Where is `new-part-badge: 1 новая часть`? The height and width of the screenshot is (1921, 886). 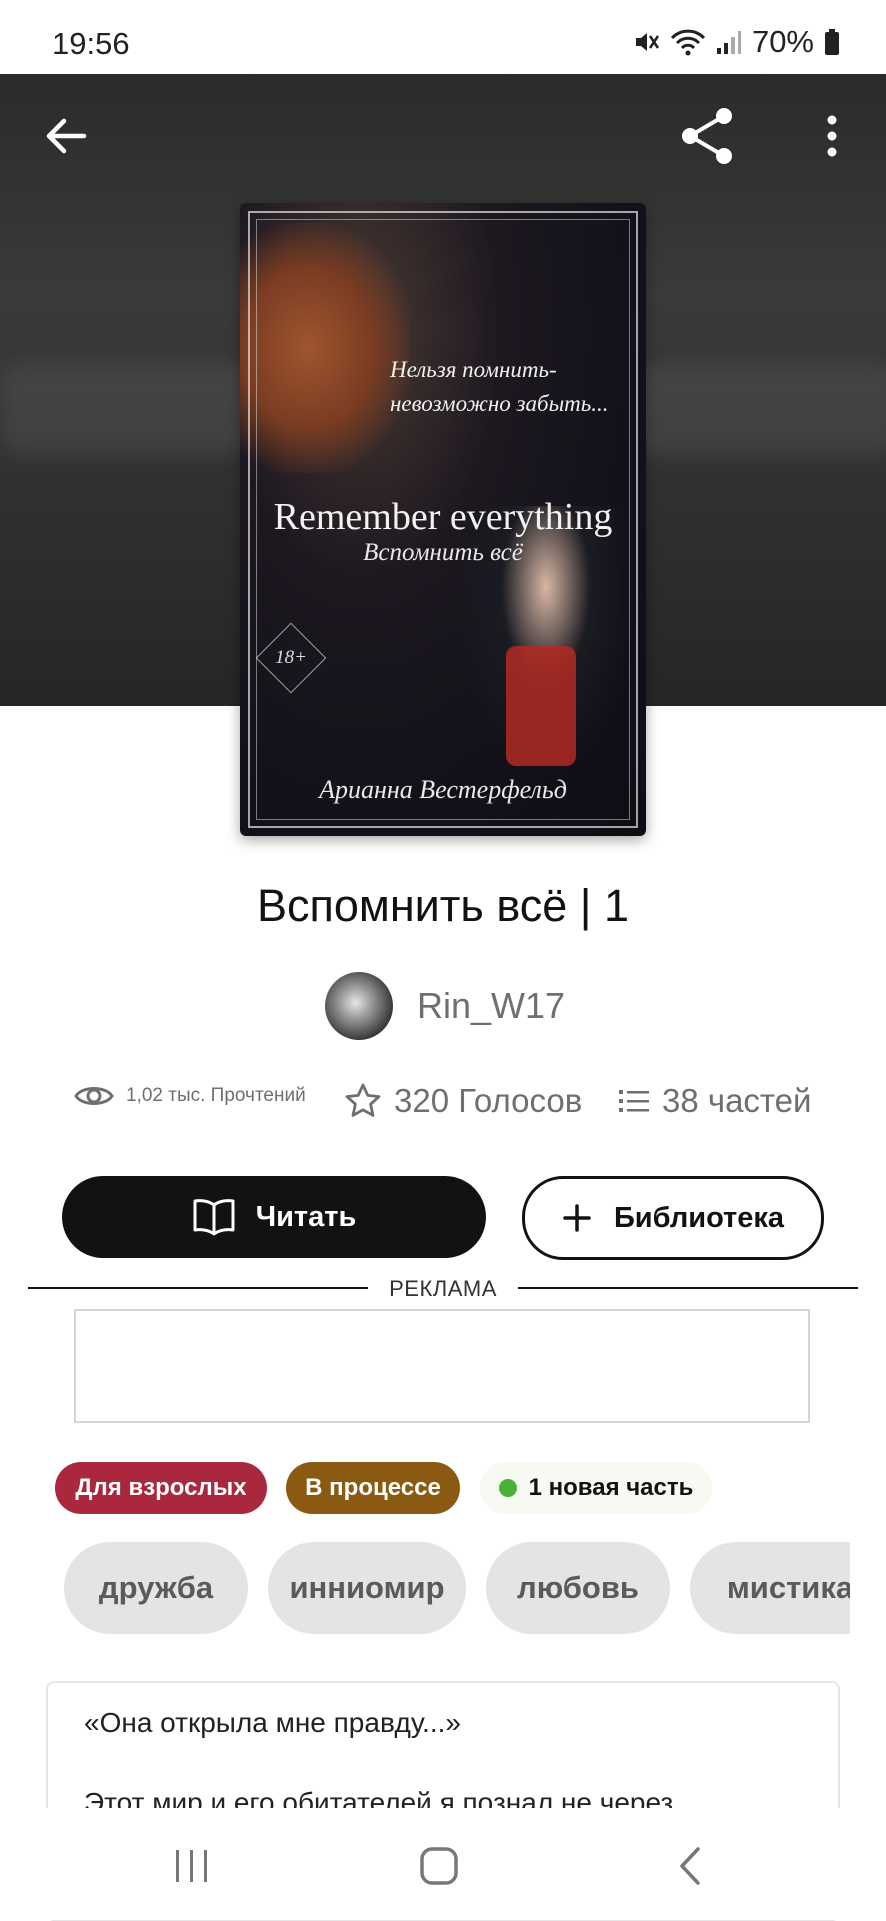 new-part-badge: 1 новая часть is located at coordinates (596, 1488).